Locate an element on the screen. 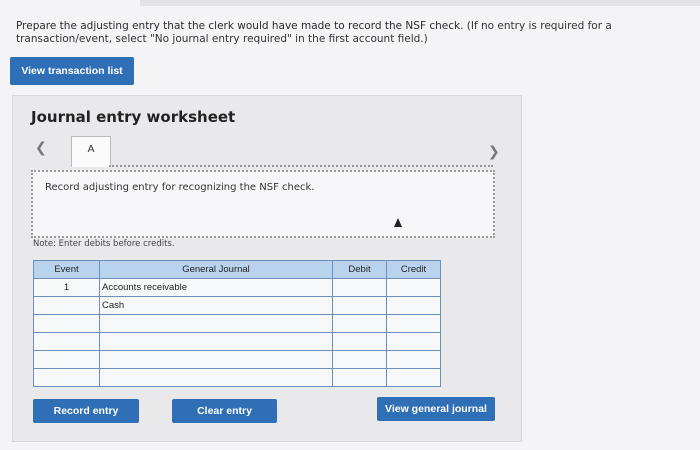 Image resolution: width=700 pixels, height=450 pixels. journal-header-row: Event General Journal Debit Credit is located at coordinates (237, 269).